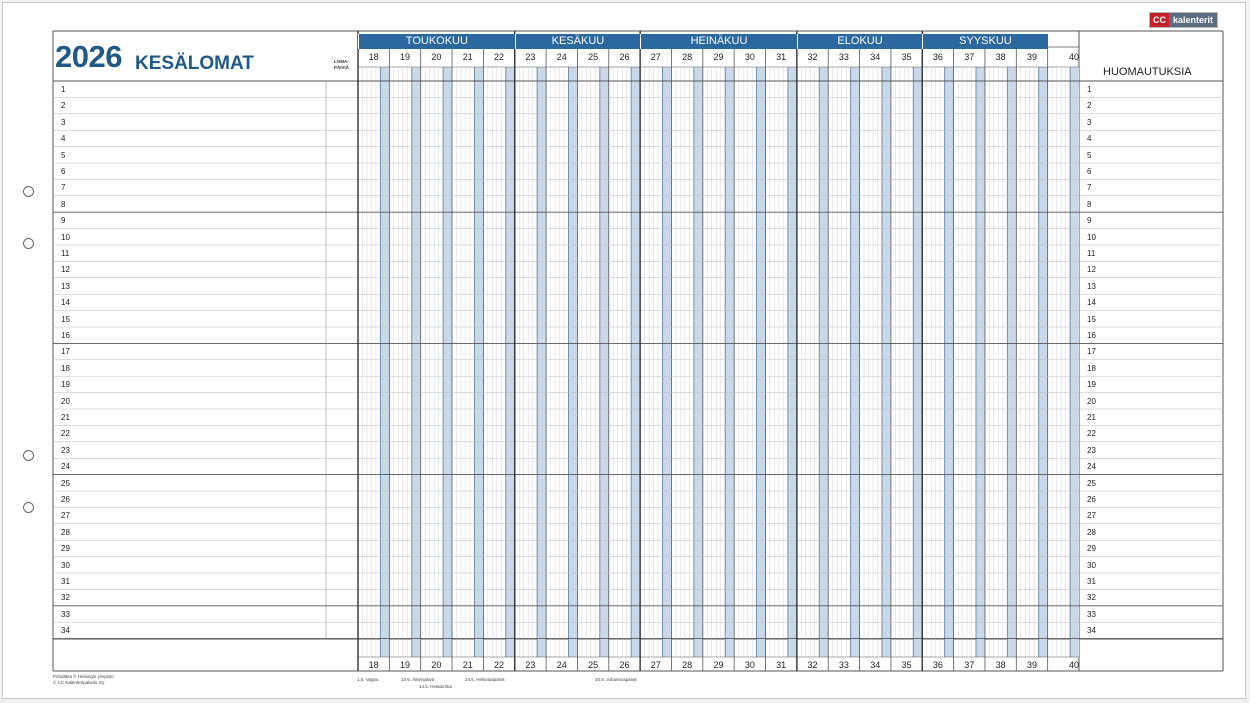 This screenshot has height=703, width=1250. I want to click on row-number-left: 20, so click(65, 401).